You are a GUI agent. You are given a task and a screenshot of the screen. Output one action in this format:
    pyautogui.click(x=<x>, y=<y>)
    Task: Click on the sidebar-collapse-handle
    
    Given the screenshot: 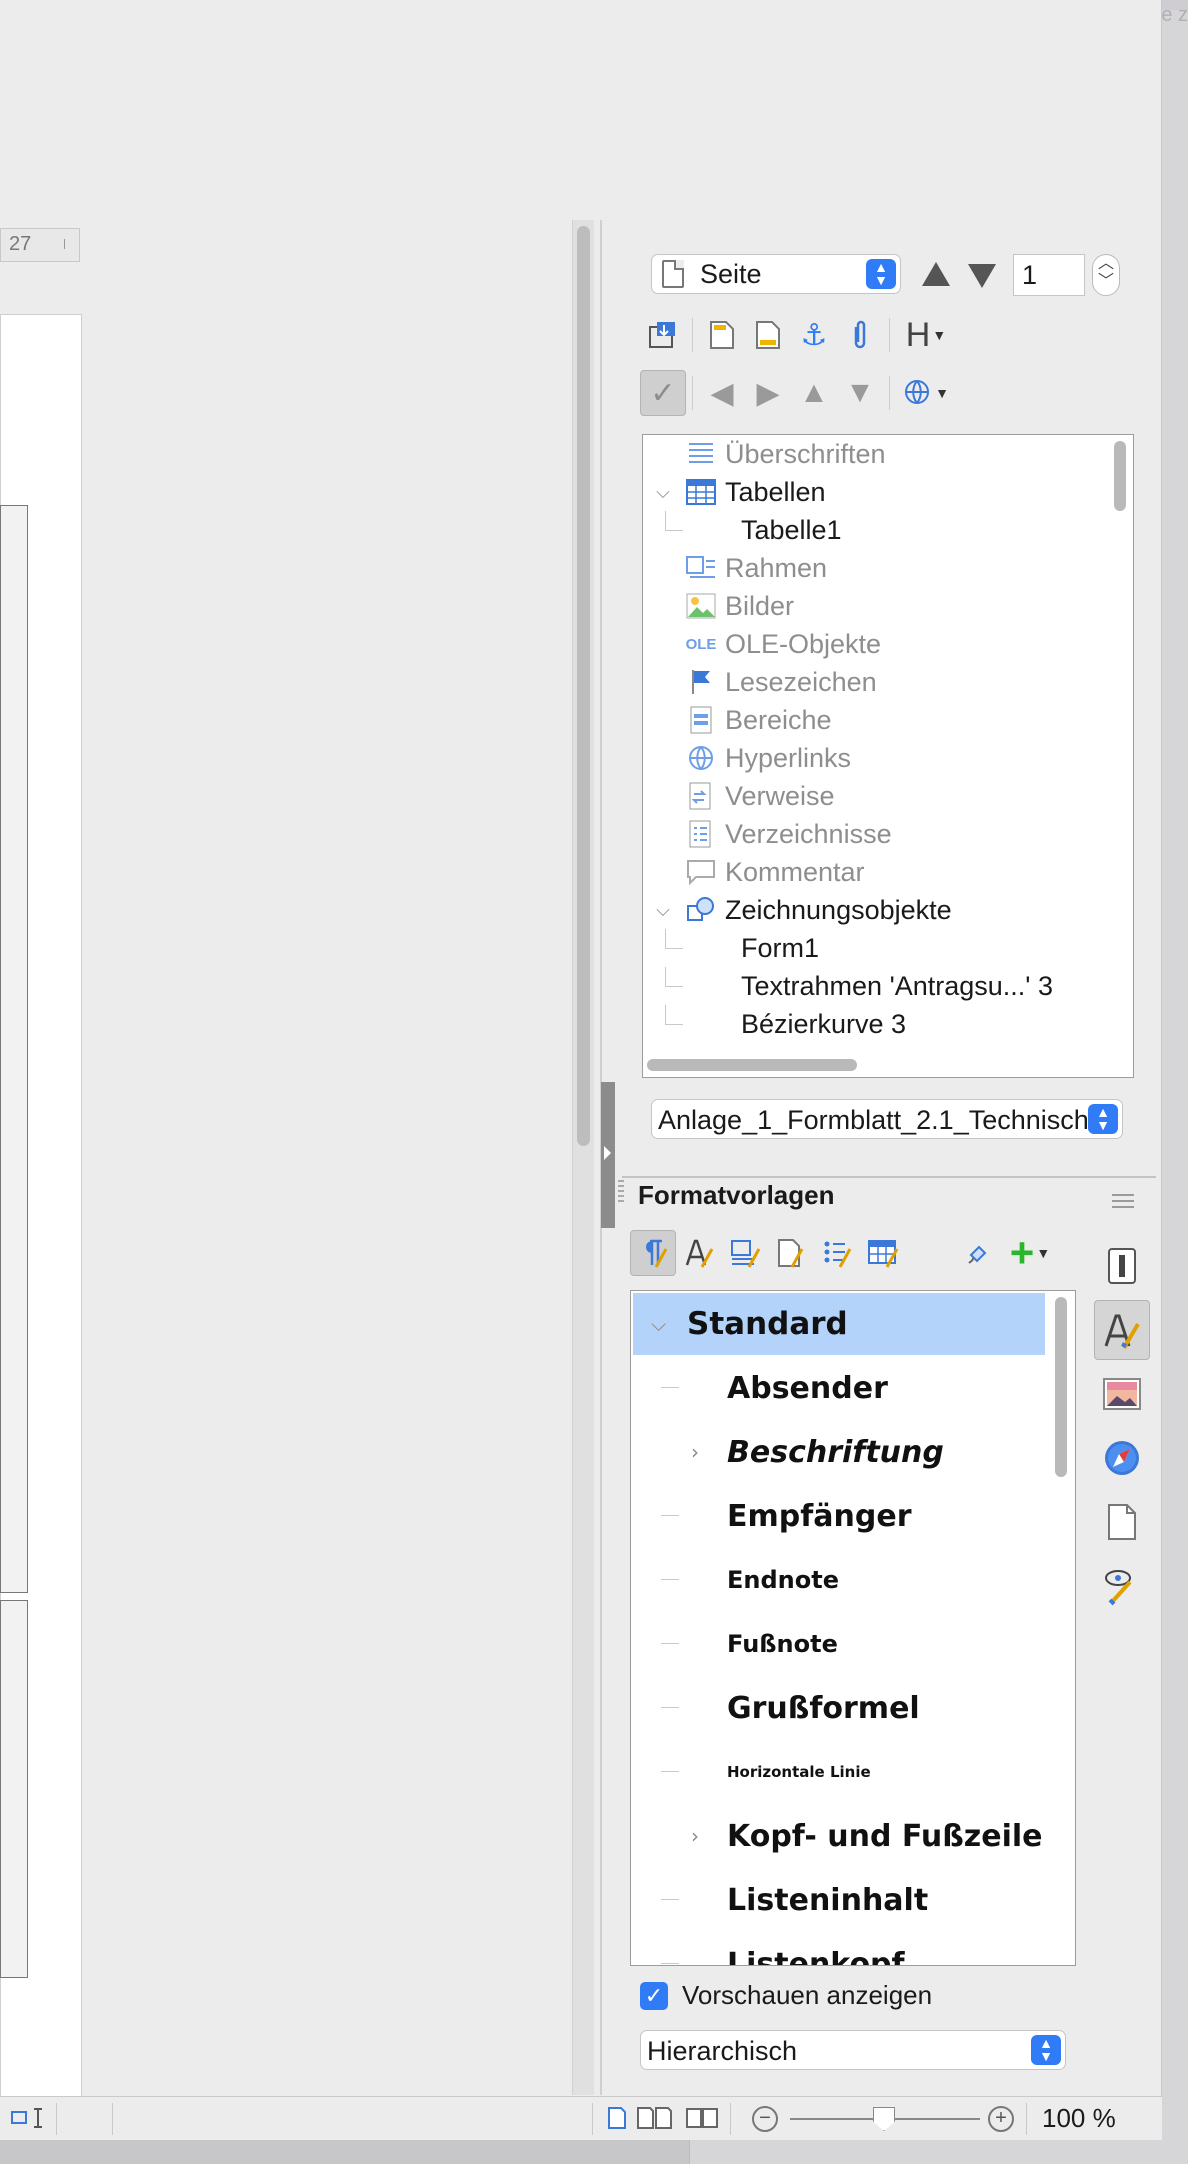 What is the action you would take?
    pyautogui.click(x=608, y=1155)
    